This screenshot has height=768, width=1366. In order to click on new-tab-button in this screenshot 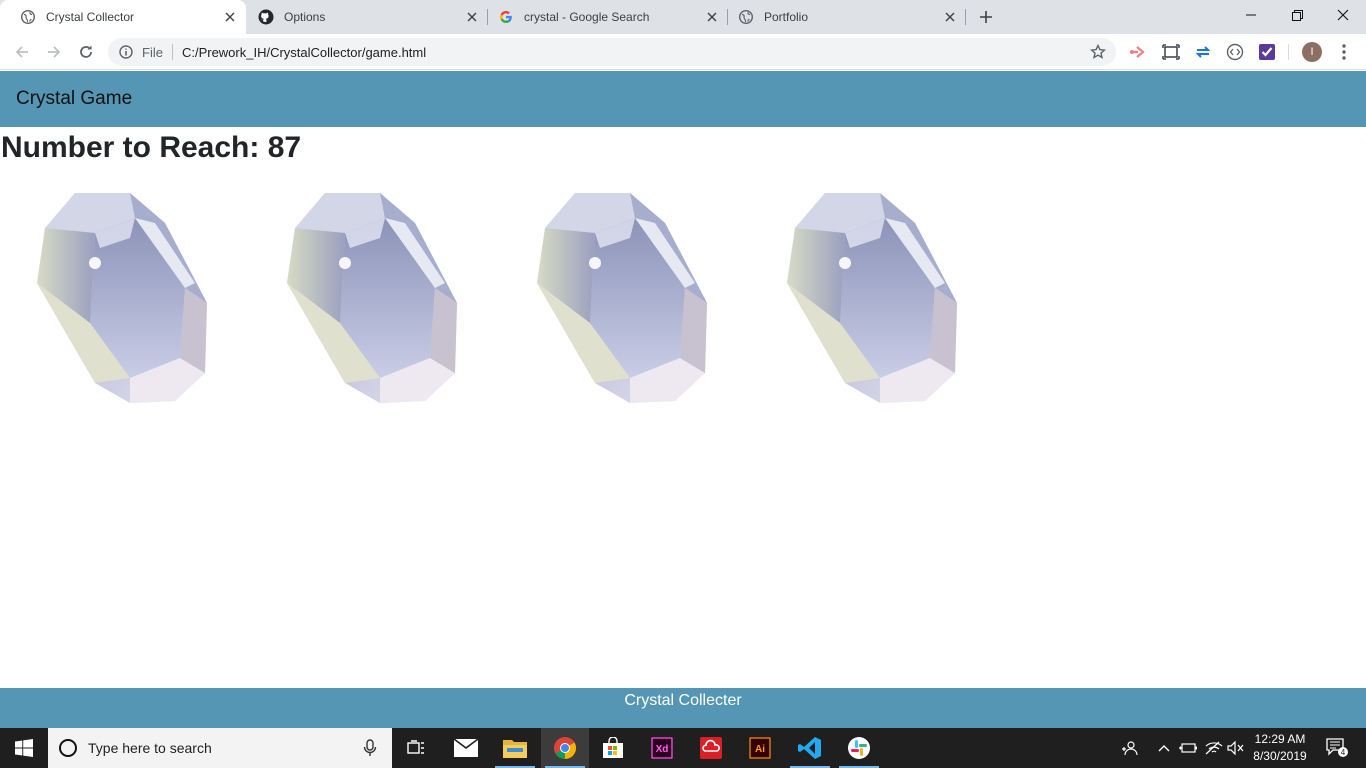, I will do `click(986, 17)`.